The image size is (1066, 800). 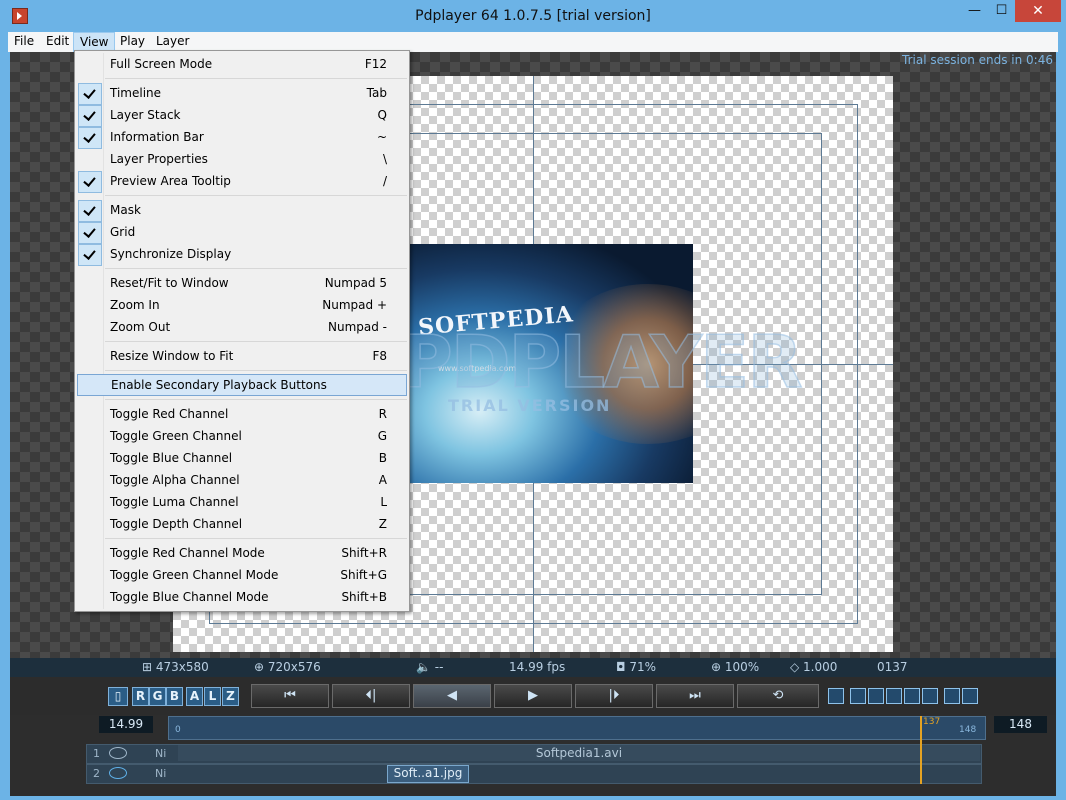 What do you see at coordinates (533, 42) in the screenshot?
I see `menu-bar: File Edit View Play Layer` at bounding box center [533, 42].